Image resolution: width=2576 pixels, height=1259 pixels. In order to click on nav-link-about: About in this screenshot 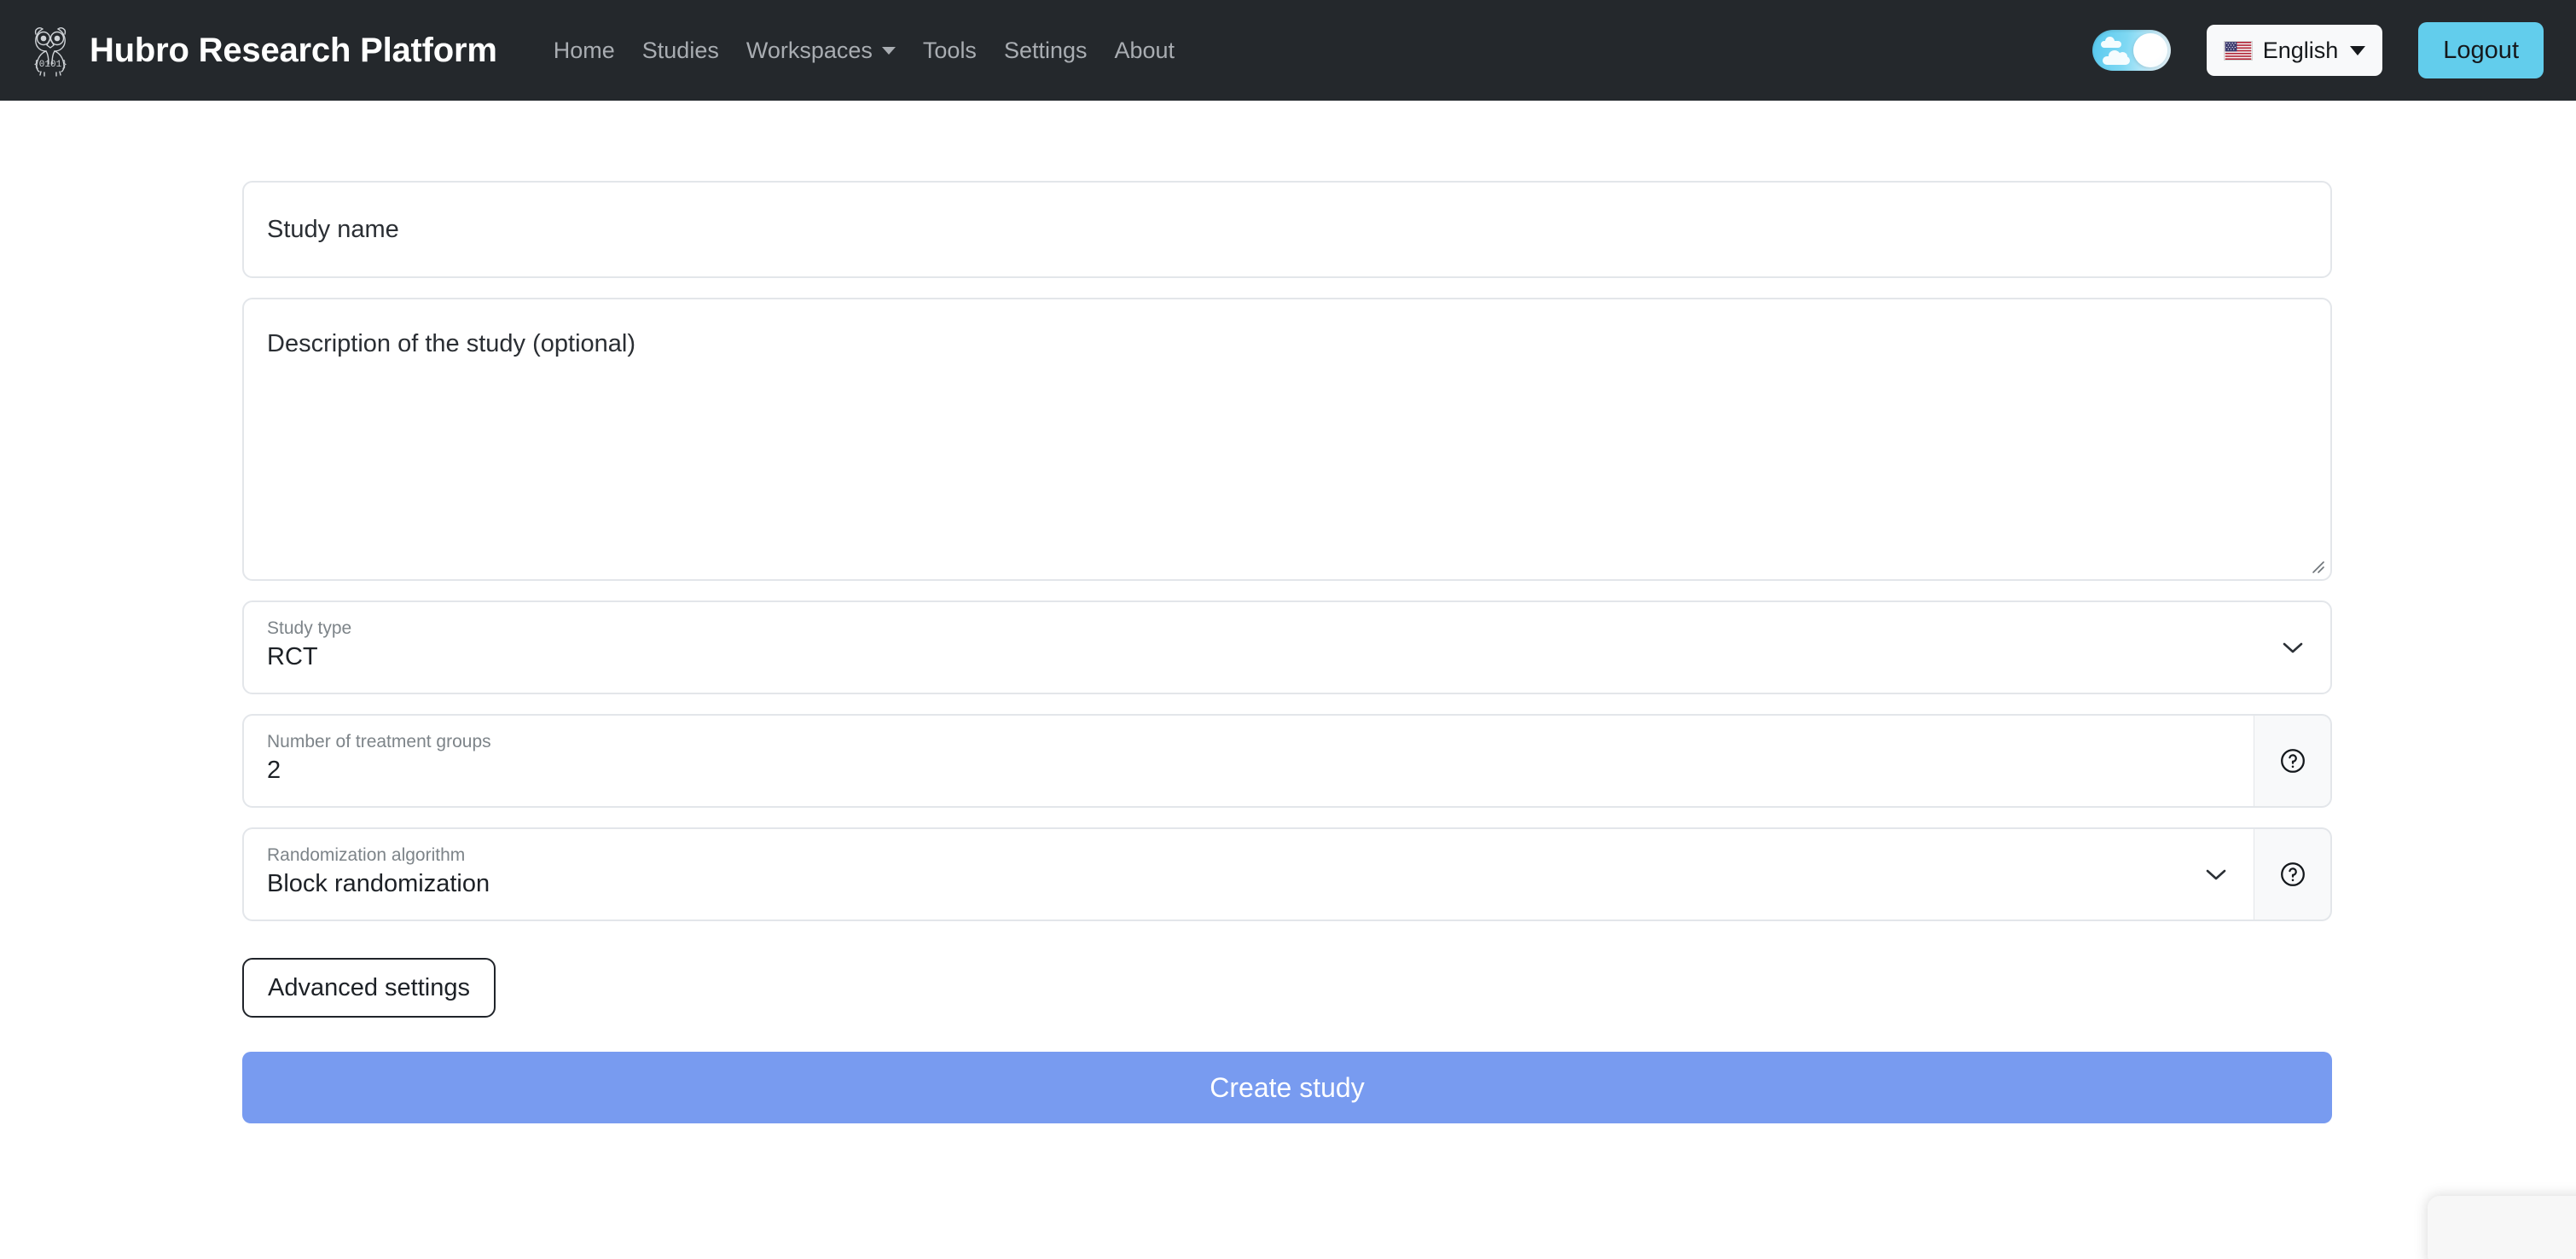, I will do `click(1145, 51)`.